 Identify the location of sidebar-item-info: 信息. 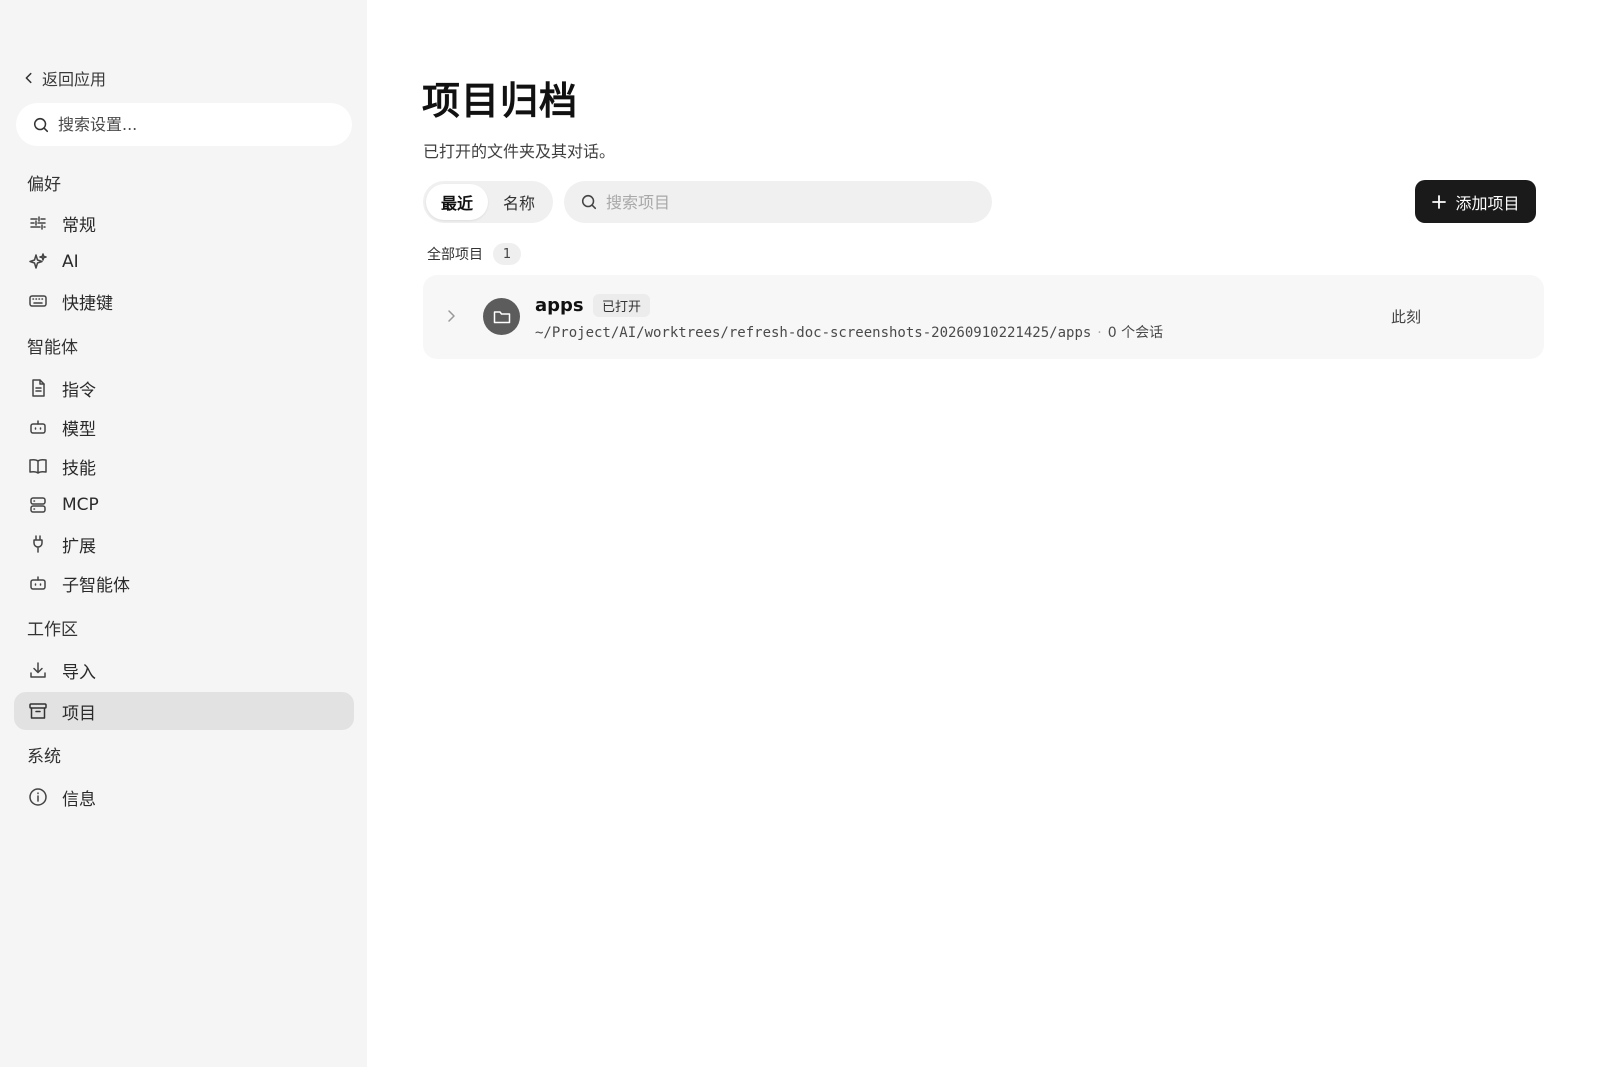
(184, 797).